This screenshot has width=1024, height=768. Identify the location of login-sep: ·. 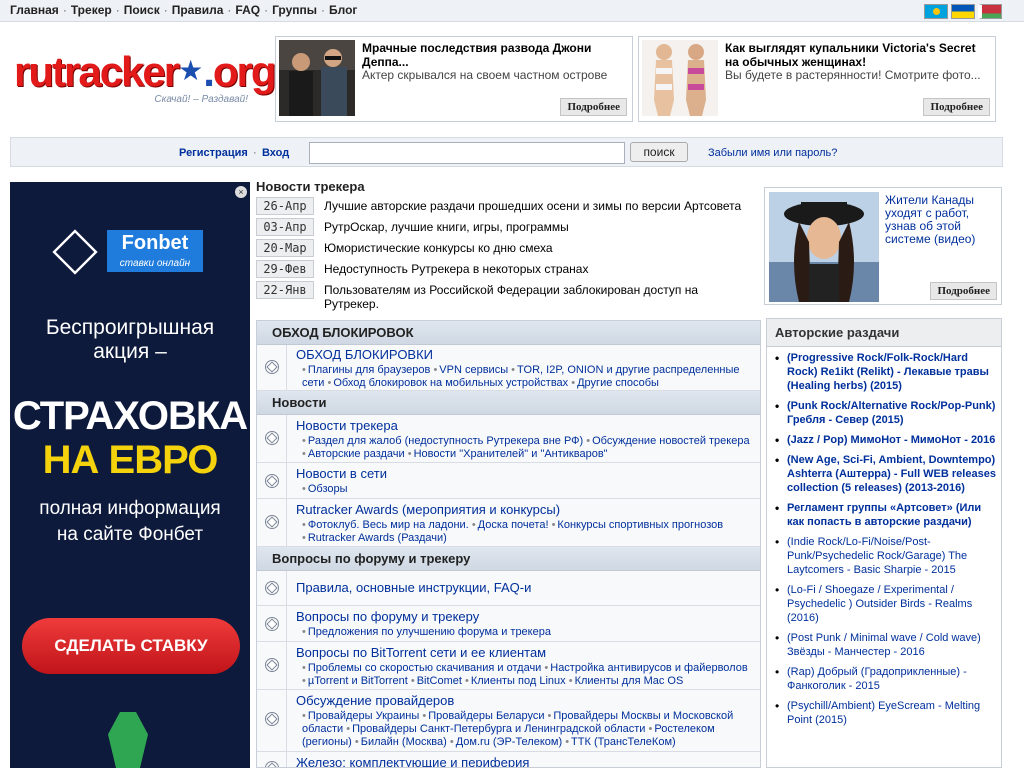
(255, 153).